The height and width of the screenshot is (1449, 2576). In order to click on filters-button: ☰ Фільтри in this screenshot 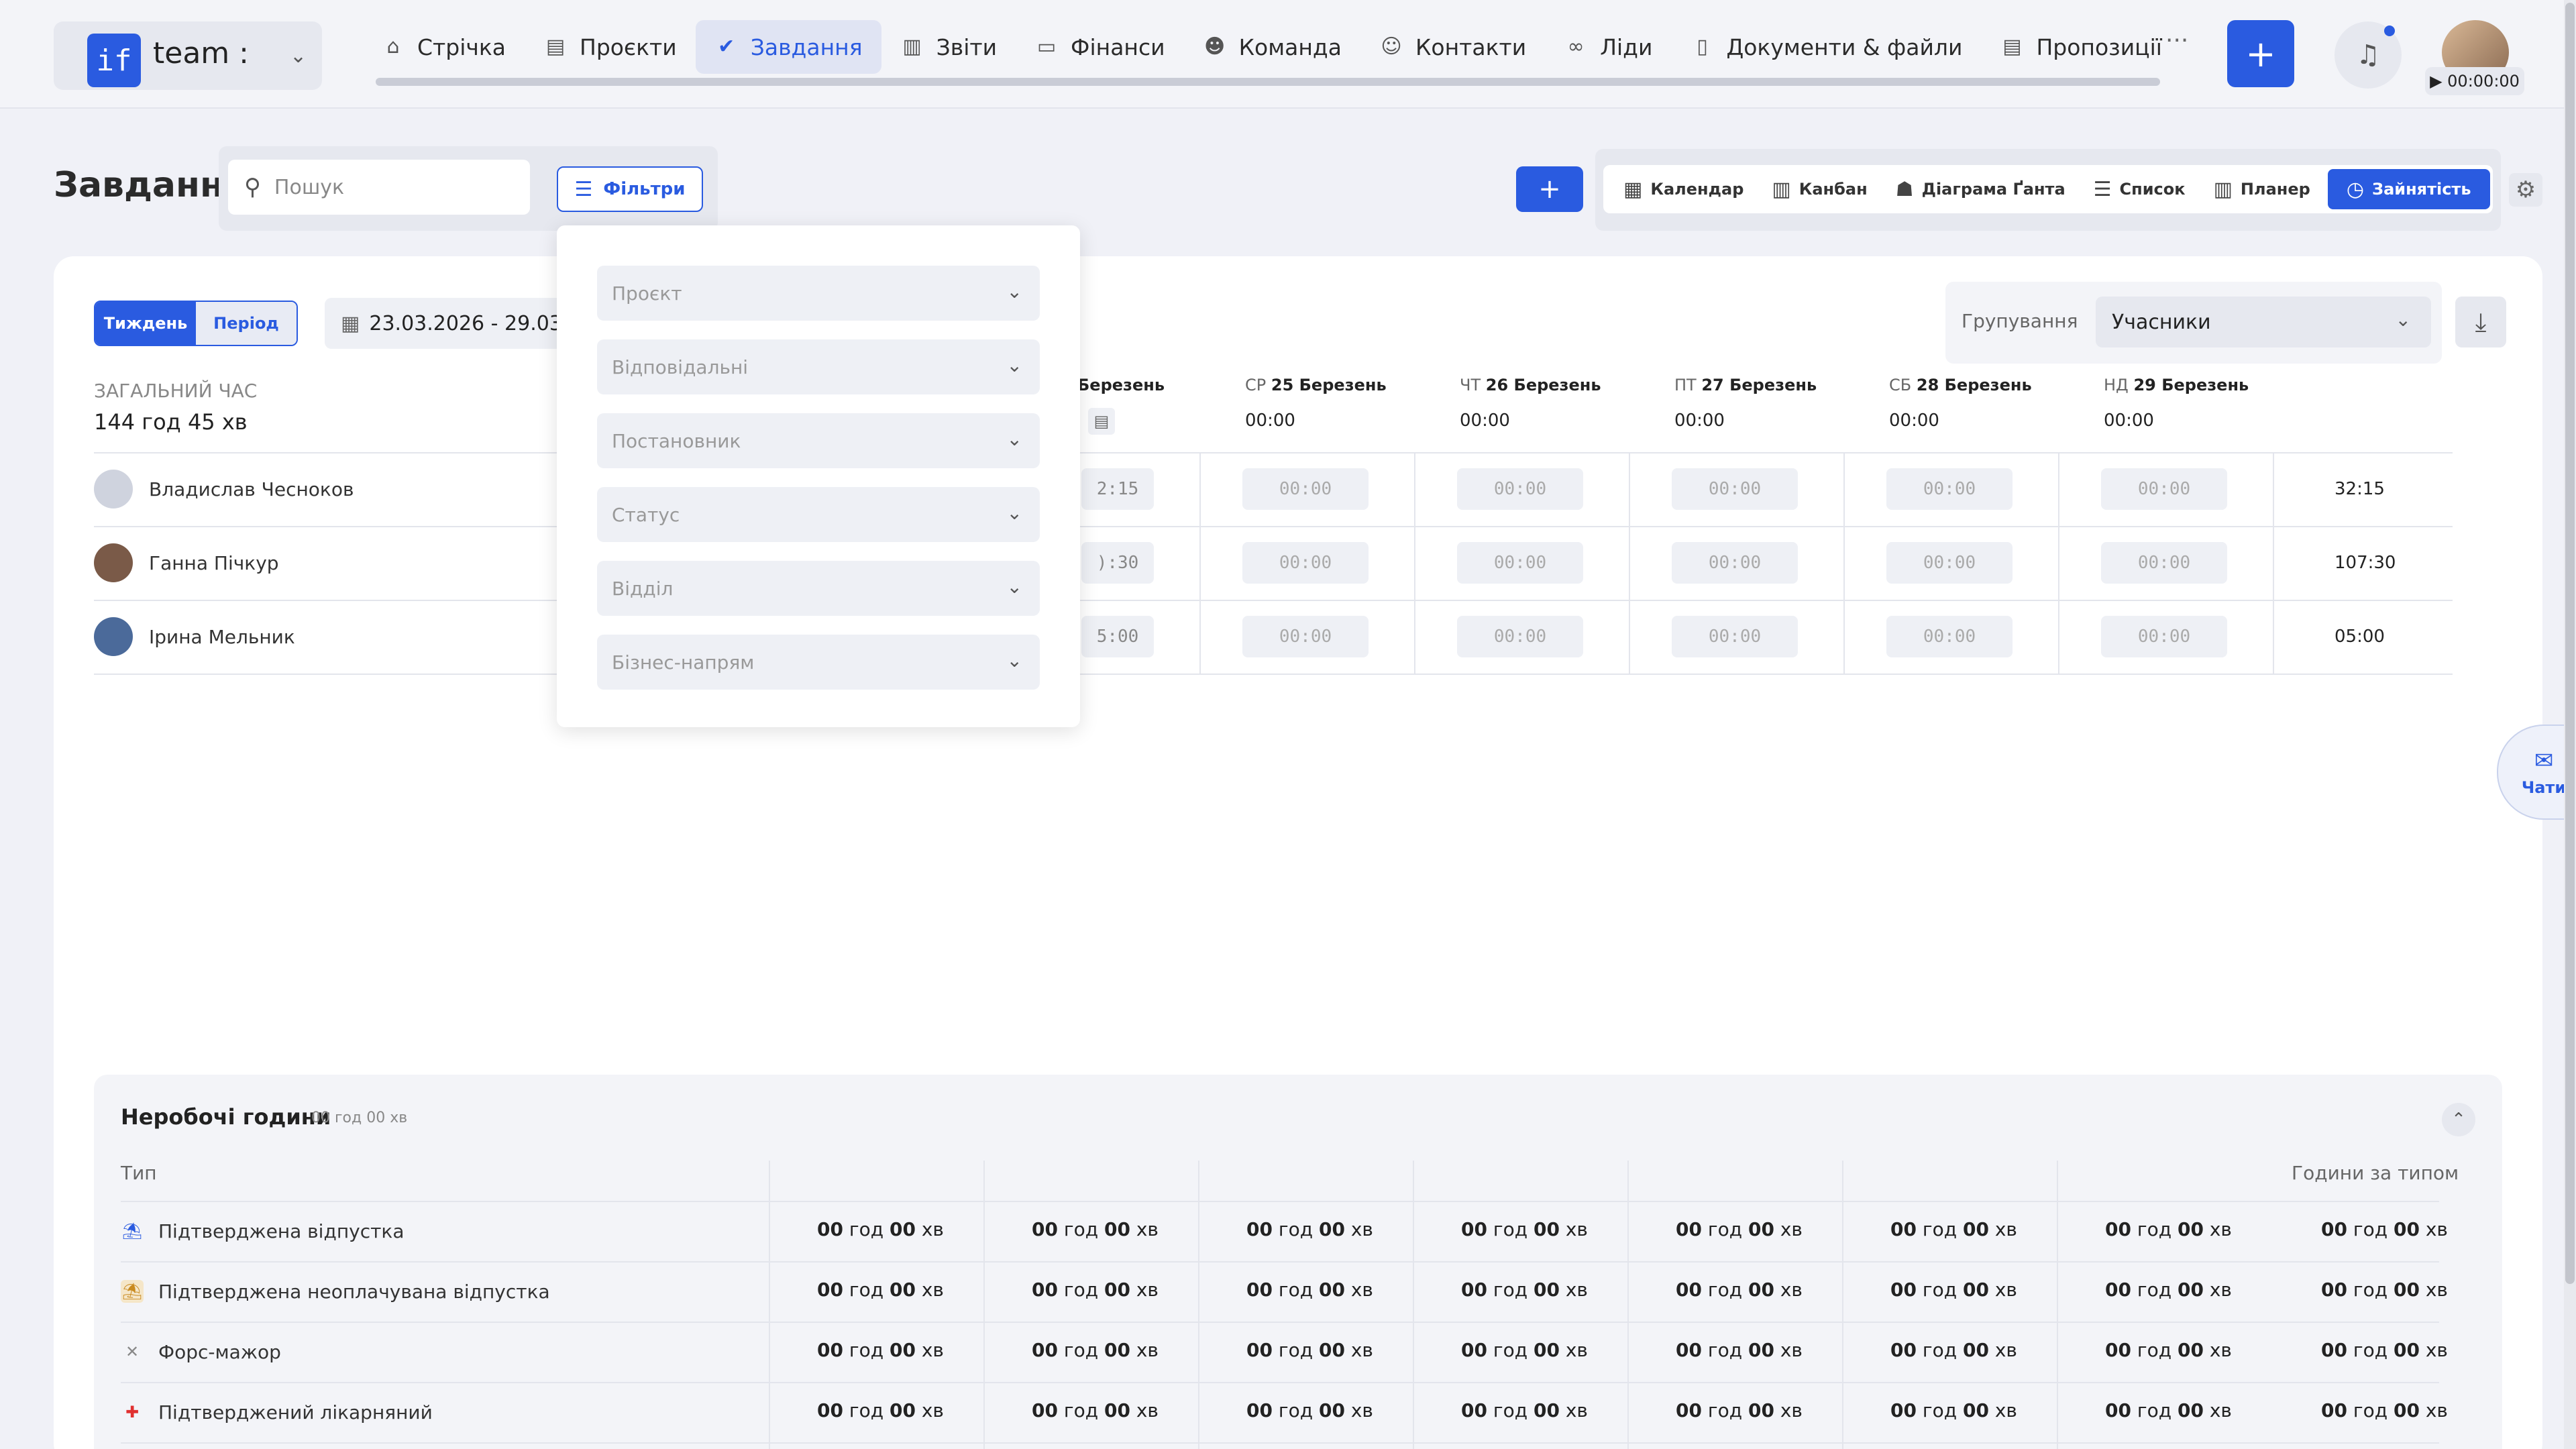, I will do `click(630, 189)`.